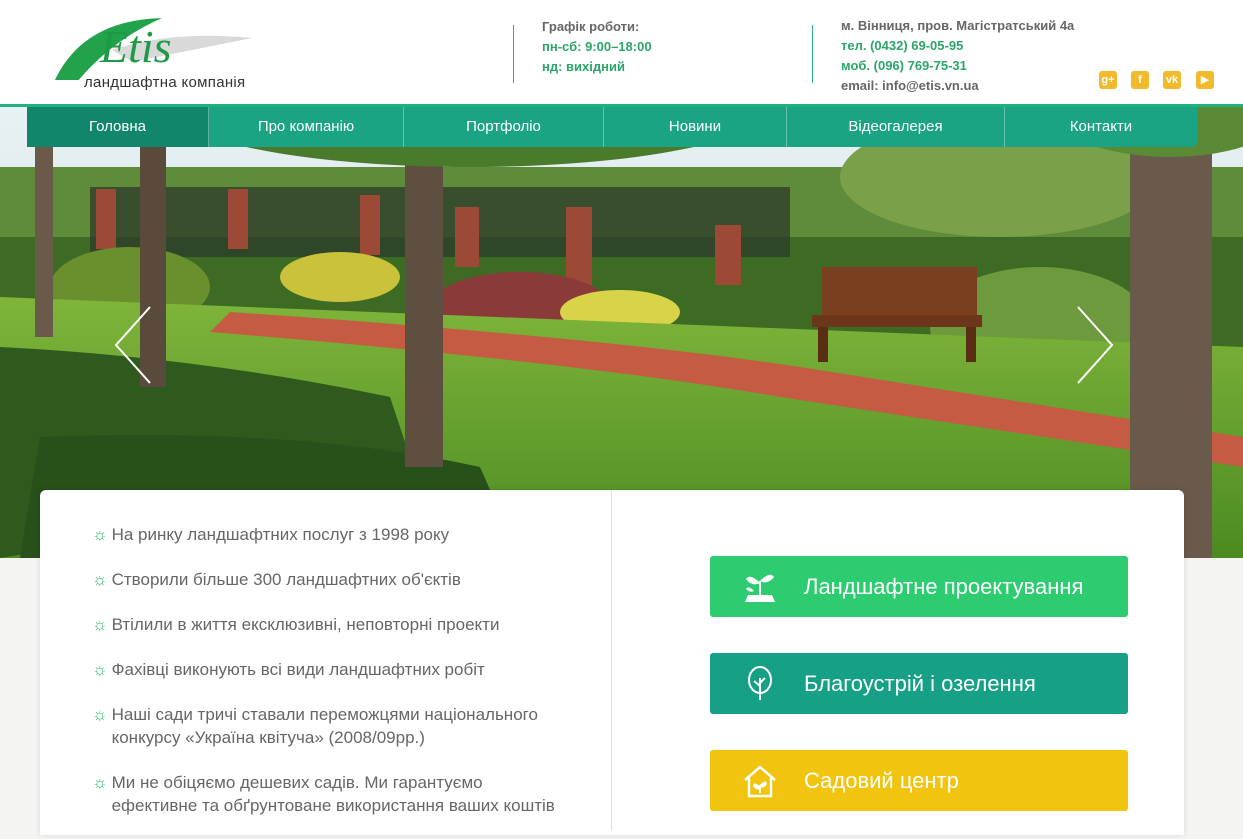 This screenshot has width=1243, height=839. What do you see at coordinates (881, 780) in the screenshot?
I see `service-label: Садовий центр` at bounding box center [881, 780].